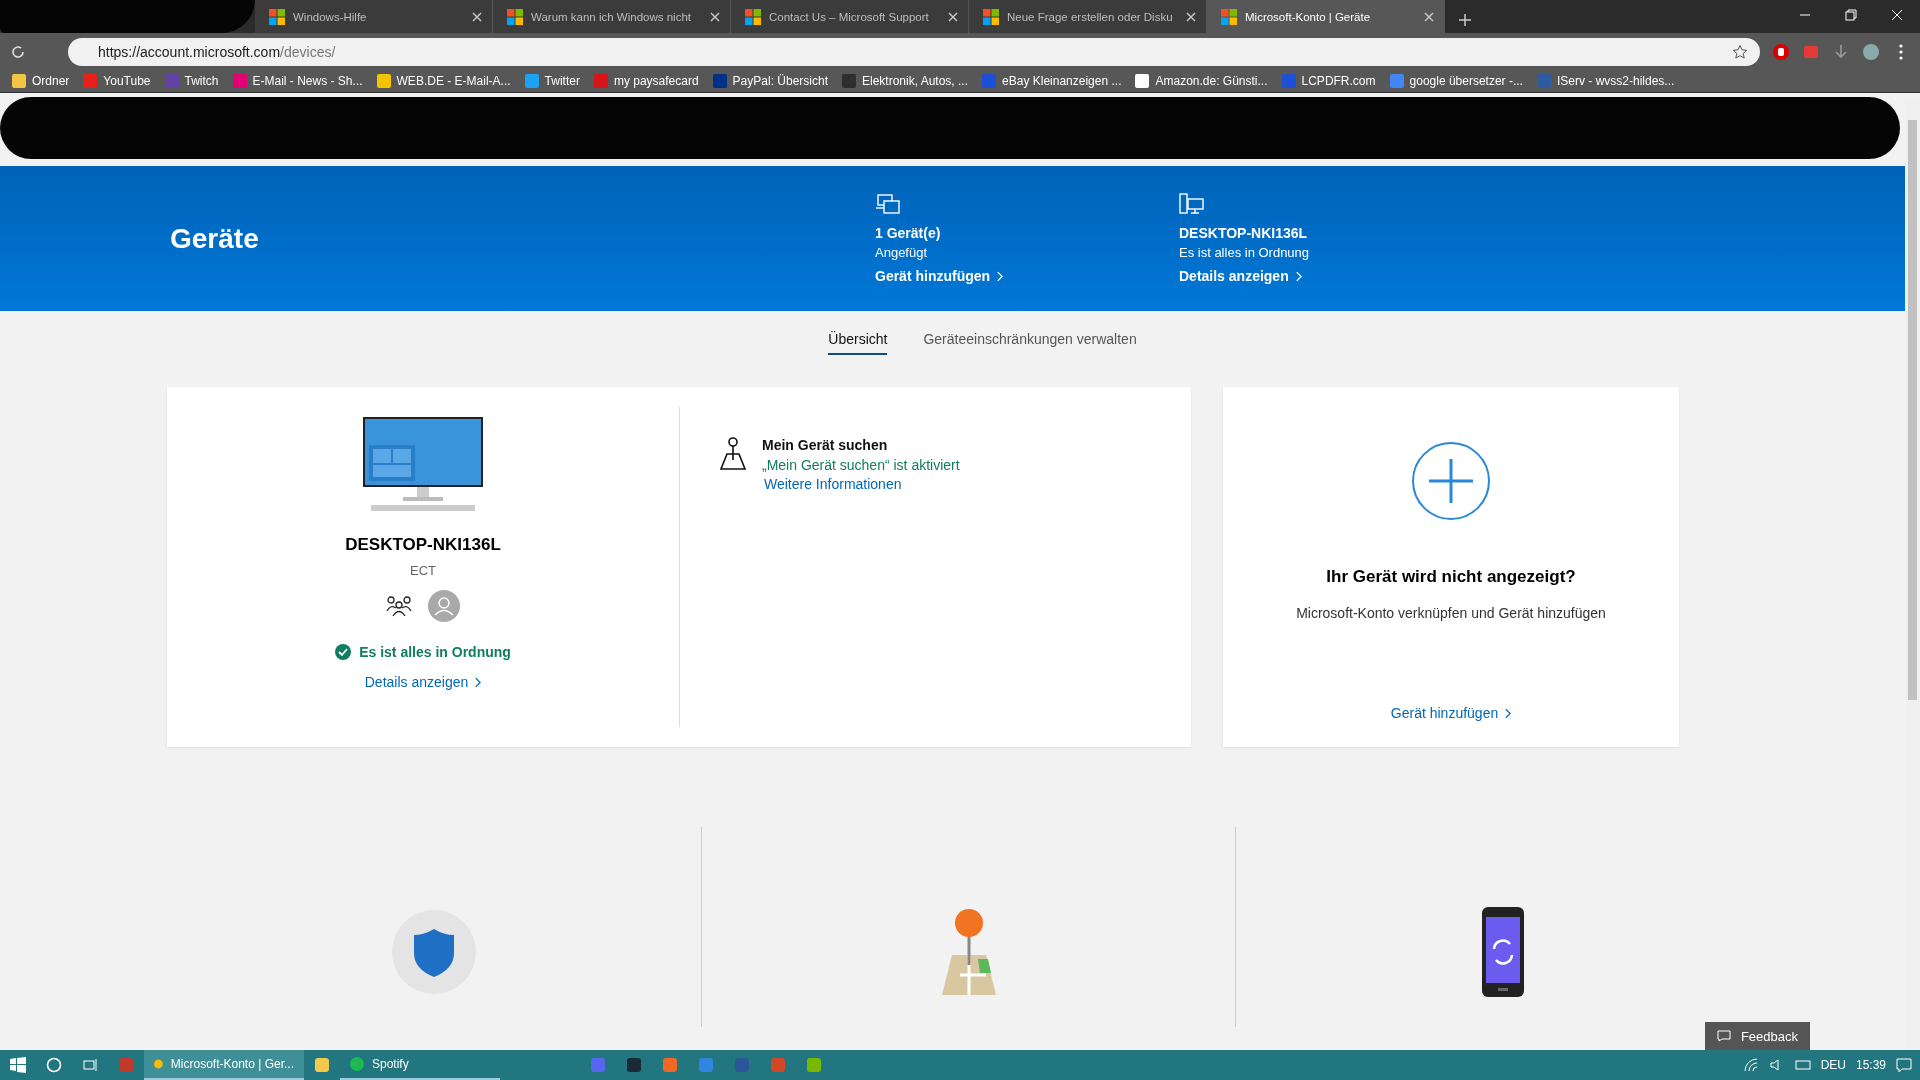 This screenshot has height=1080, width=1920. Describe the element at coordinates (1328, 81) in the screenshot. I see `bookmark: LCPDFR.com` at that location.